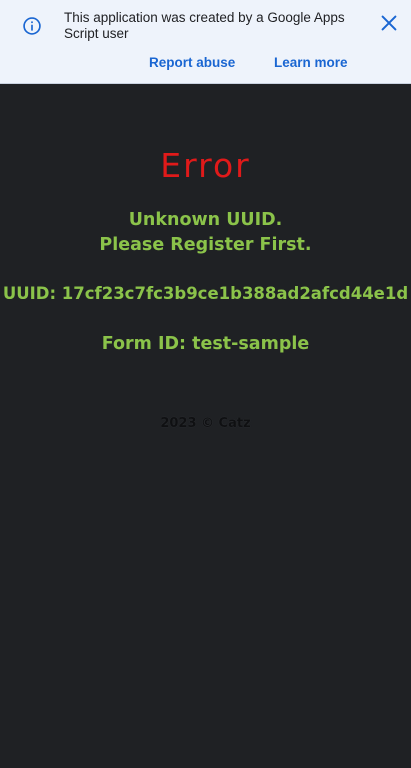 This screenshot has width=411, height=768. I want to click on info-icon, so click(32, 26).